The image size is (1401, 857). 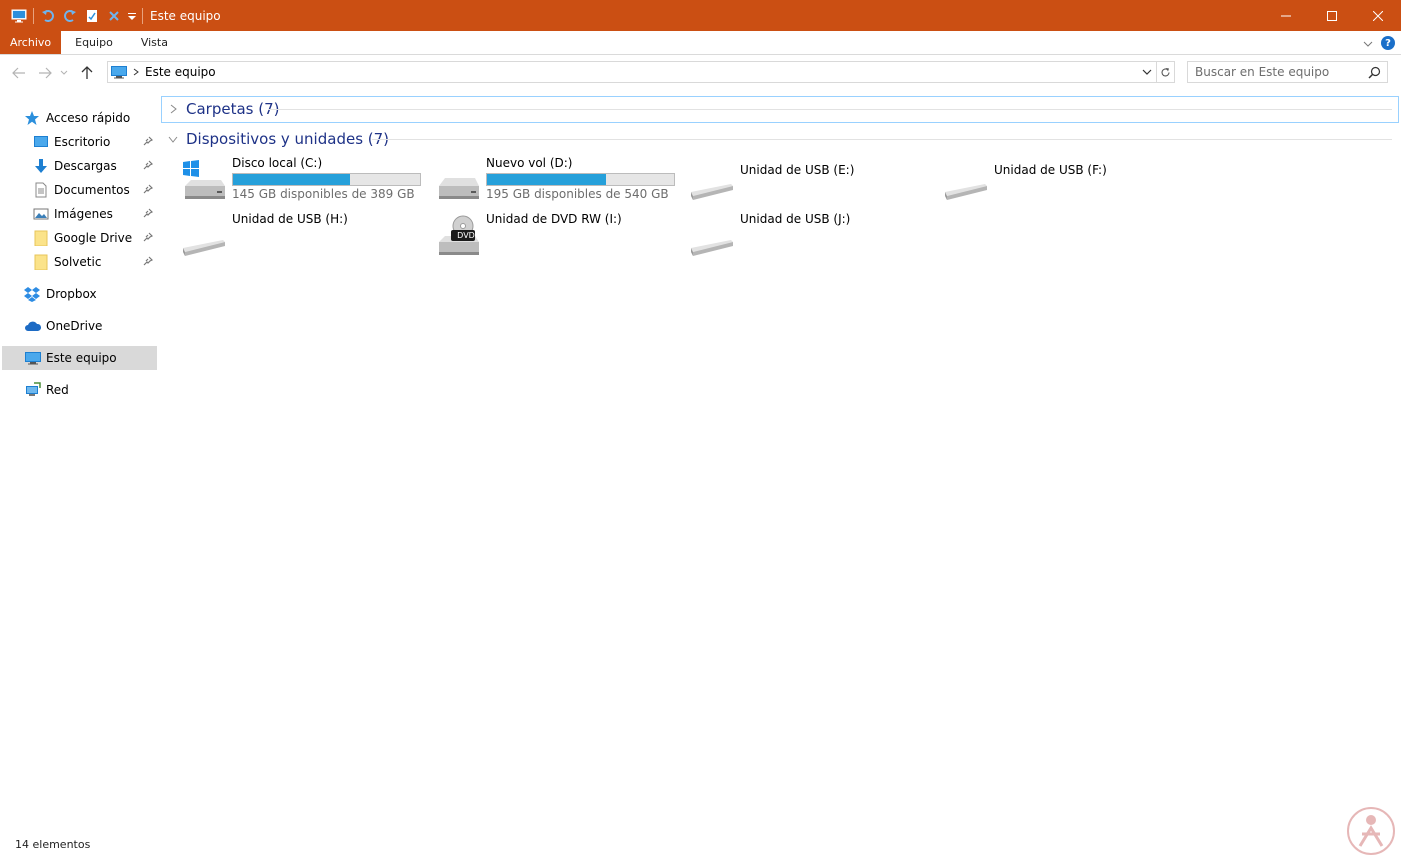 What do you see at coordinates (1374, 74) in the screenshot?
I see `search-icon` at bounding box center [1374, 74].